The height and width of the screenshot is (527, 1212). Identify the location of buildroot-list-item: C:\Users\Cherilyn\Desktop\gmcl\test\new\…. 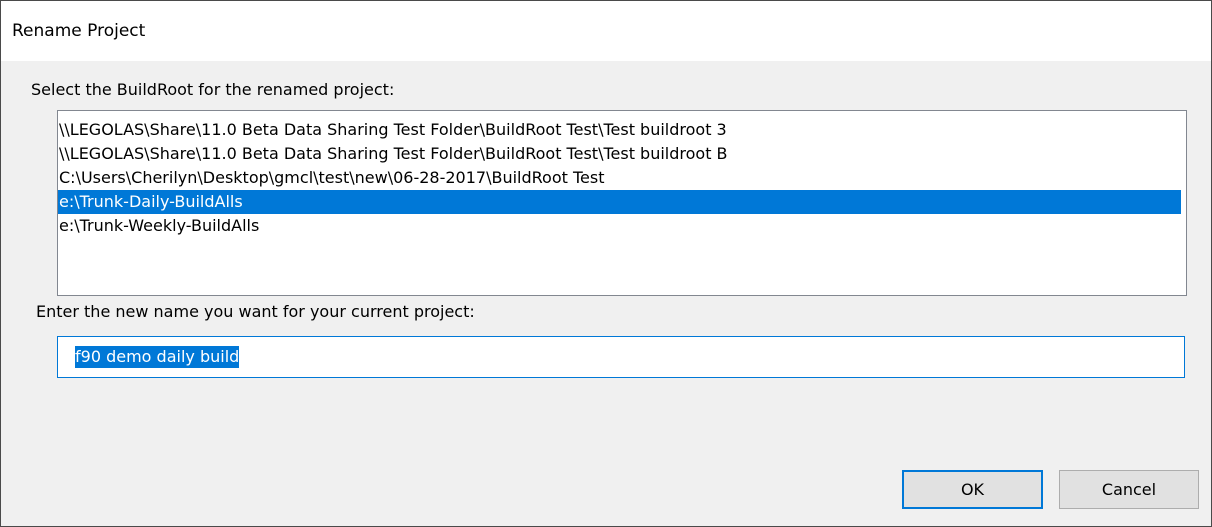
(622, 178).